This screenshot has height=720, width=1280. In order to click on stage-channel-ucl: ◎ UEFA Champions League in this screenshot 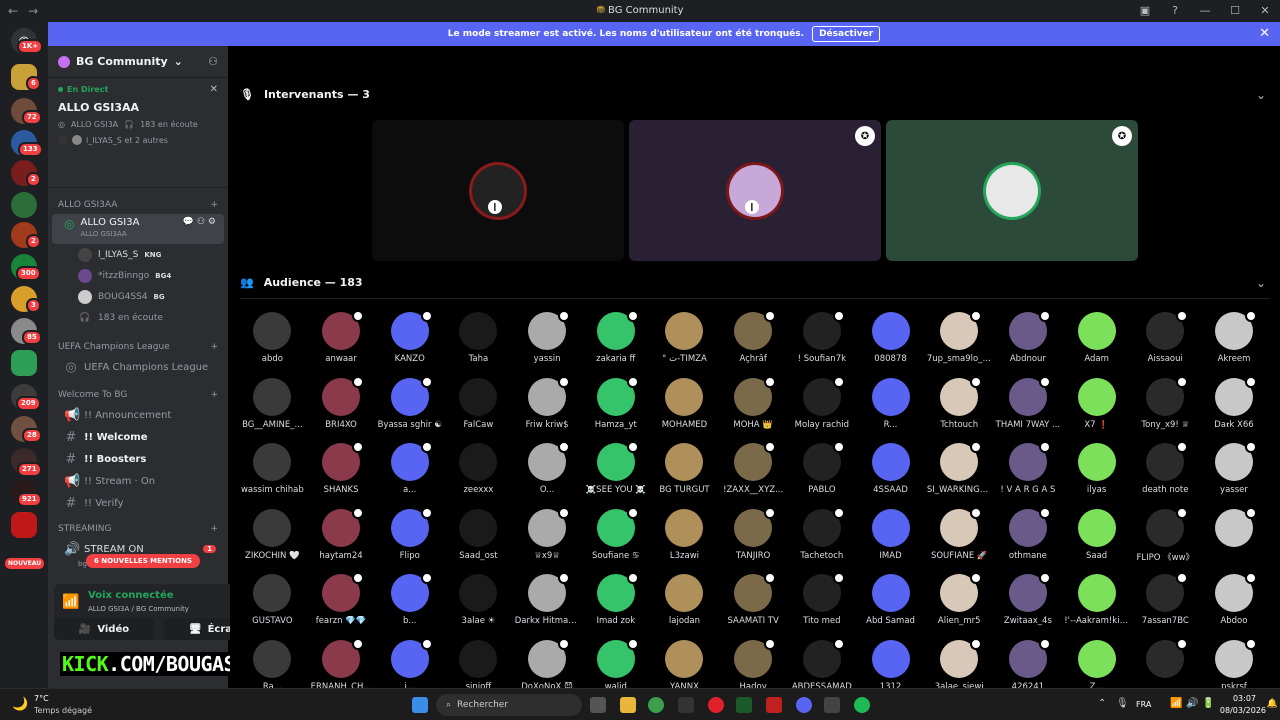, I will do `click(138, 367)`.